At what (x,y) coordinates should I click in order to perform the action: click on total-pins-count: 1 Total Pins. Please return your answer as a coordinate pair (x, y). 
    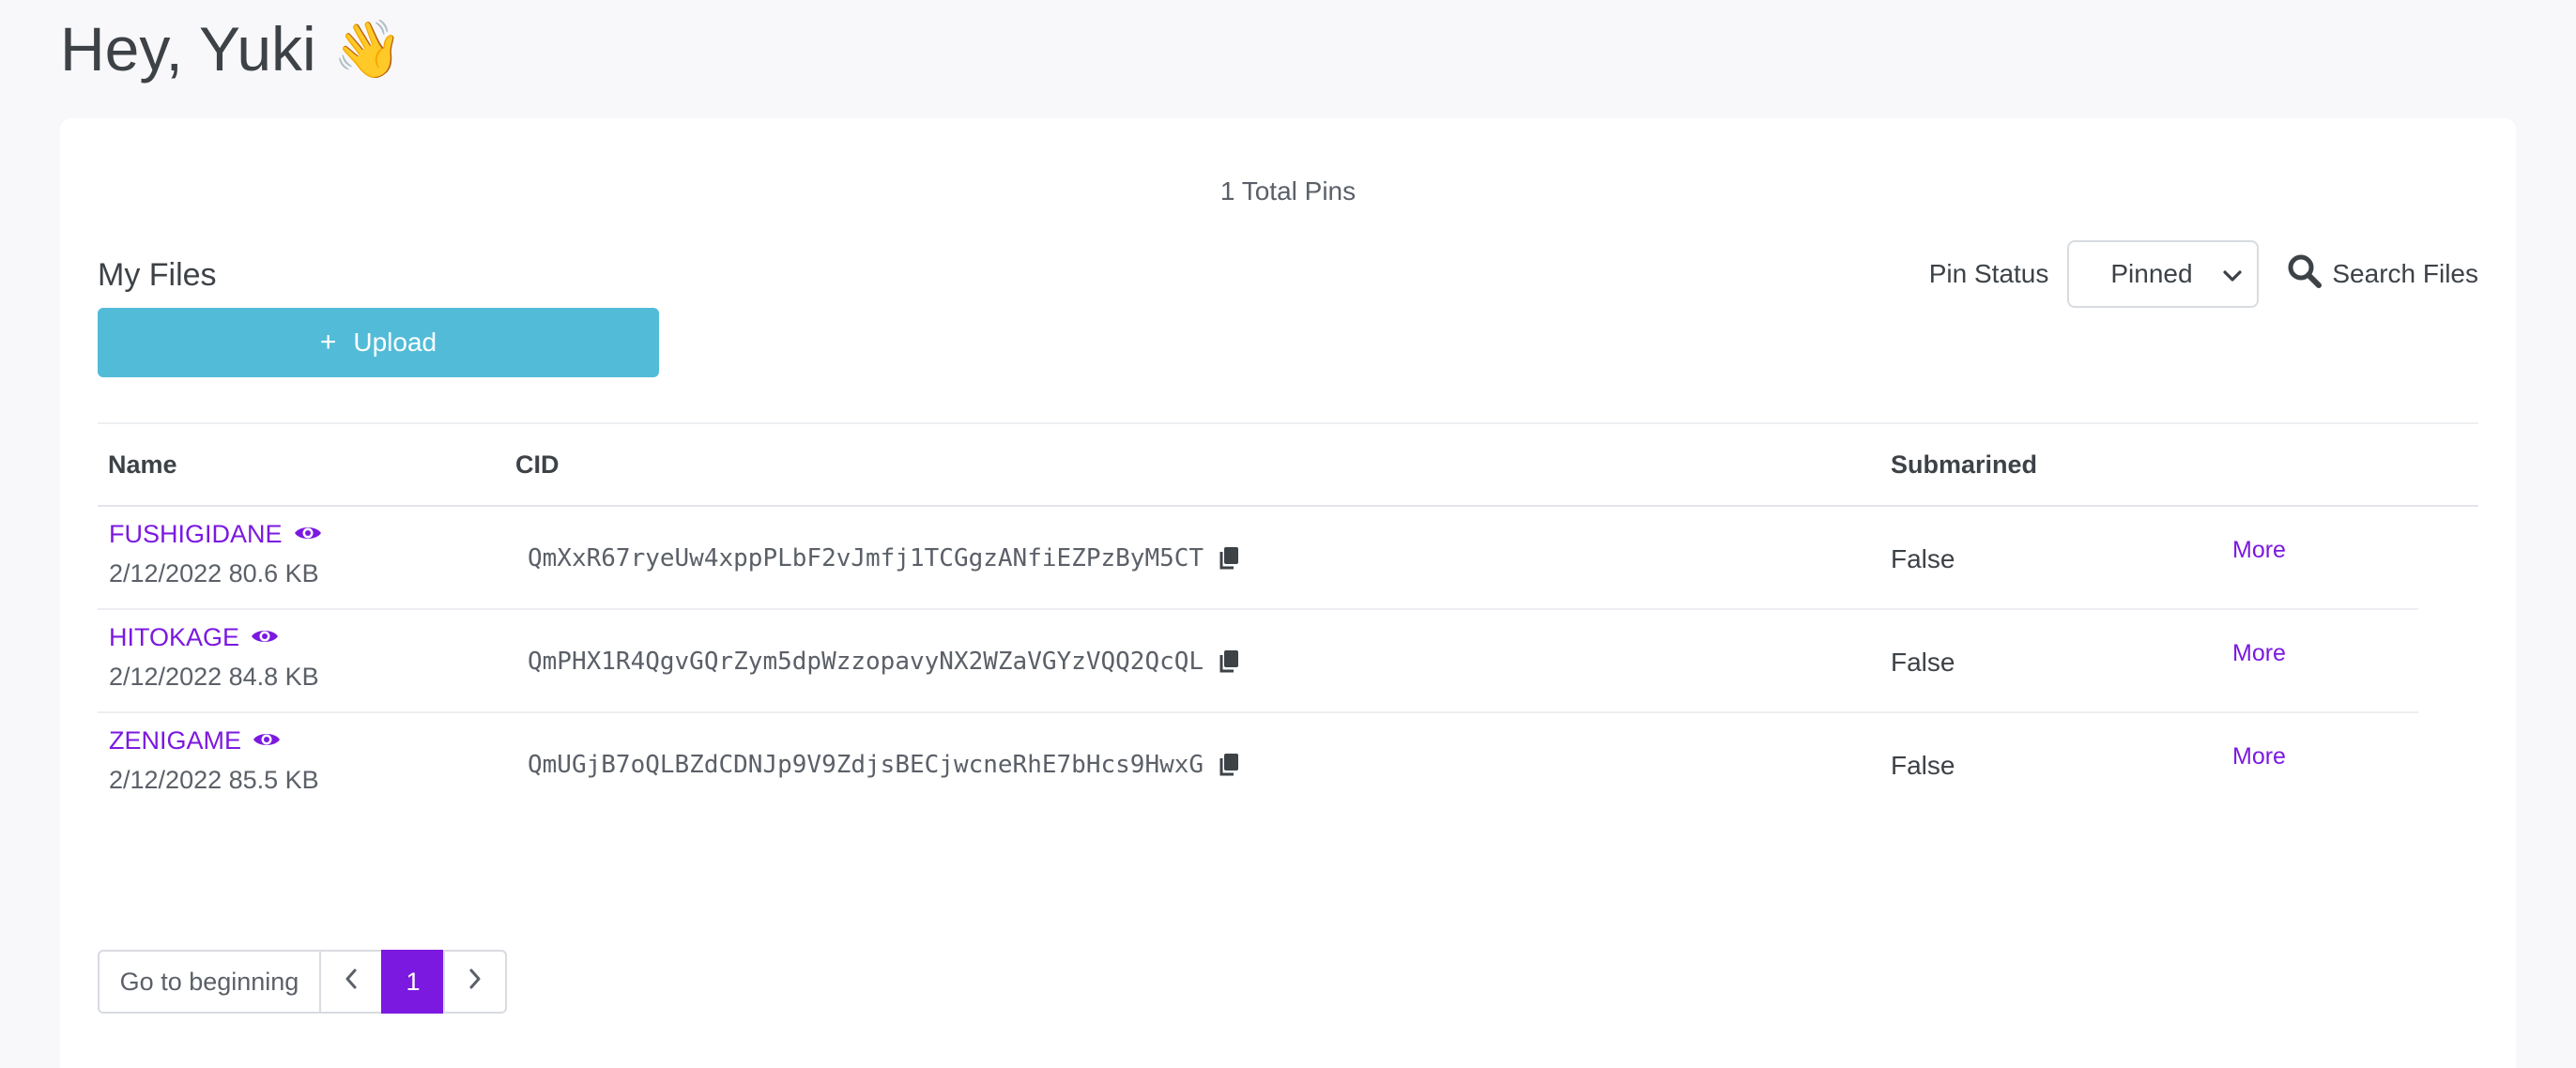
    Looking at the image, I should click on (1288, 191).